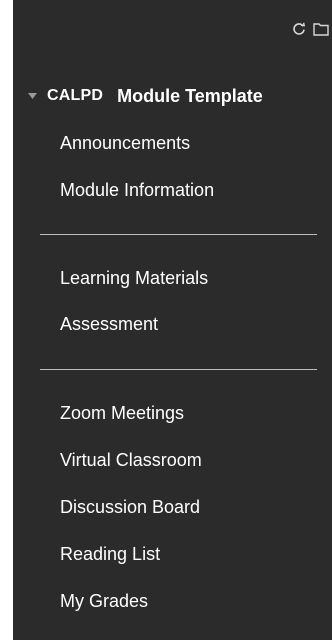  Describe the element at coordinates (137, 190) in the screenshot. I see `menu-item-module-information: Module Information` at that location.